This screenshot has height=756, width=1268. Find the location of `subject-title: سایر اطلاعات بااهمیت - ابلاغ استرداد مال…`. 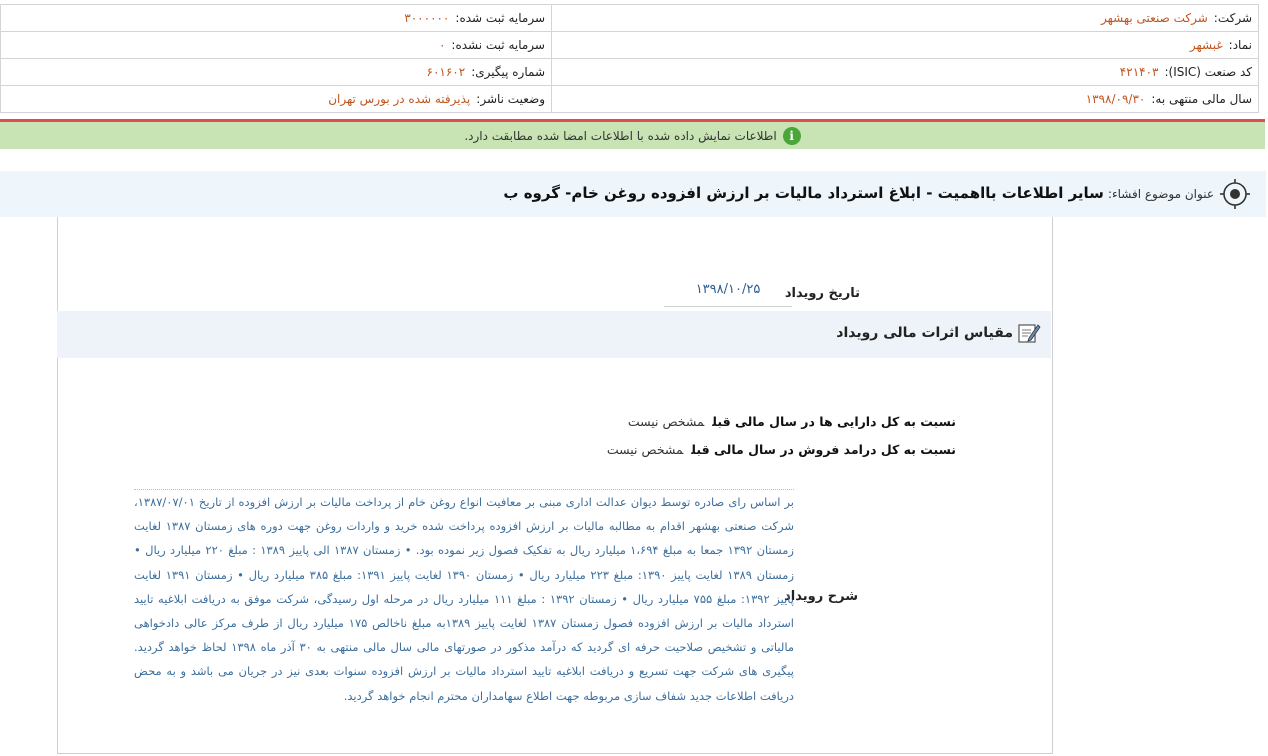

subject-title: سایر اطلاعات بااهمیت - ابلاغ استرداد مال… is located at coordinates (803, 193).